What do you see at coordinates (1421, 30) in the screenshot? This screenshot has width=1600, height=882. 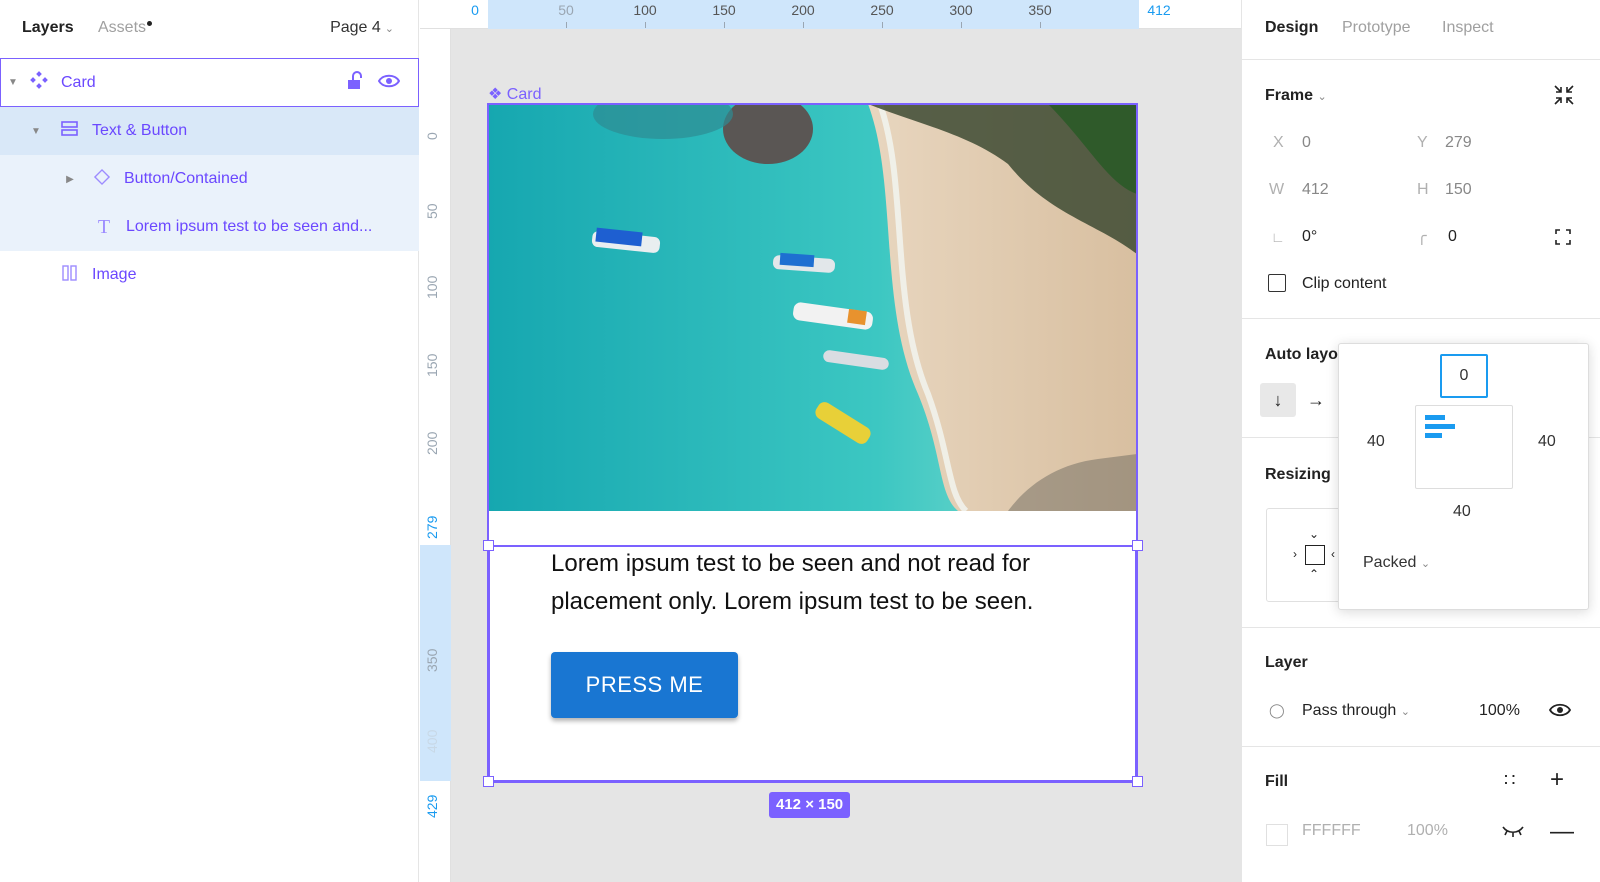 I see `design-panel-tabs: Design Prototype Inspect` at bounding box center [1421, 30].